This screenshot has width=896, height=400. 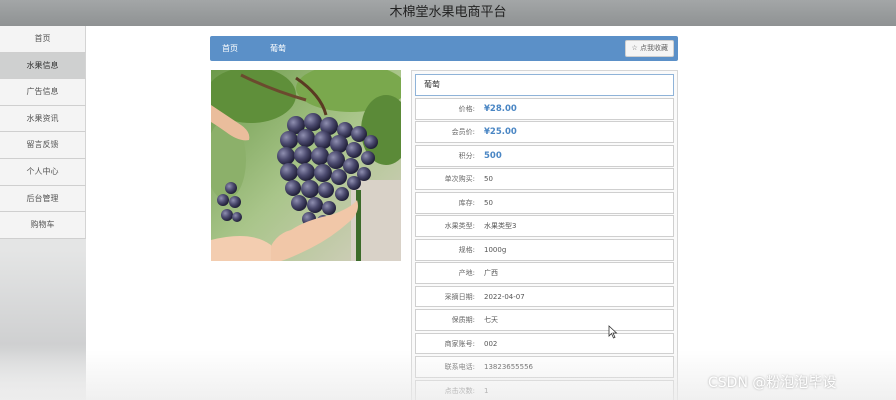 I want to click on sidebar-item-profile: 个人中心, so click(x=43, y=172).